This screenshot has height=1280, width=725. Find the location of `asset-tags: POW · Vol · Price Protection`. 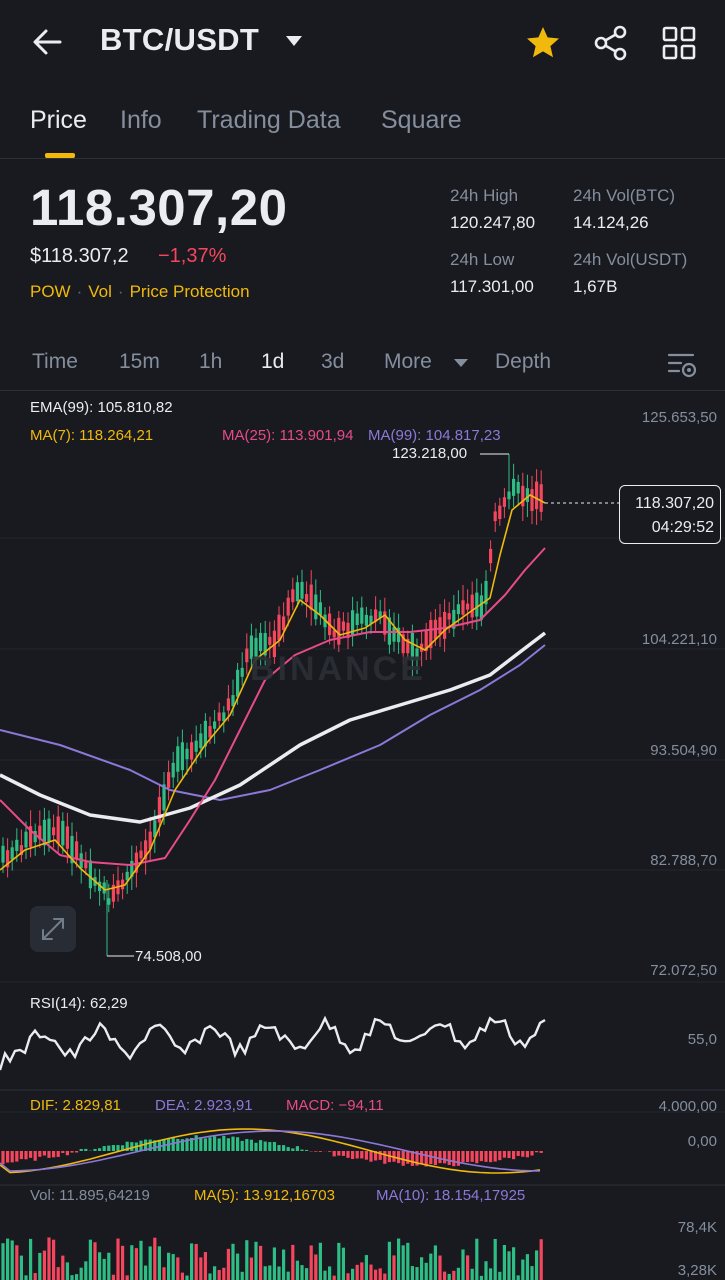

asset-tags: POW · Vol · Price Protection is located at coordinates (140, 291).